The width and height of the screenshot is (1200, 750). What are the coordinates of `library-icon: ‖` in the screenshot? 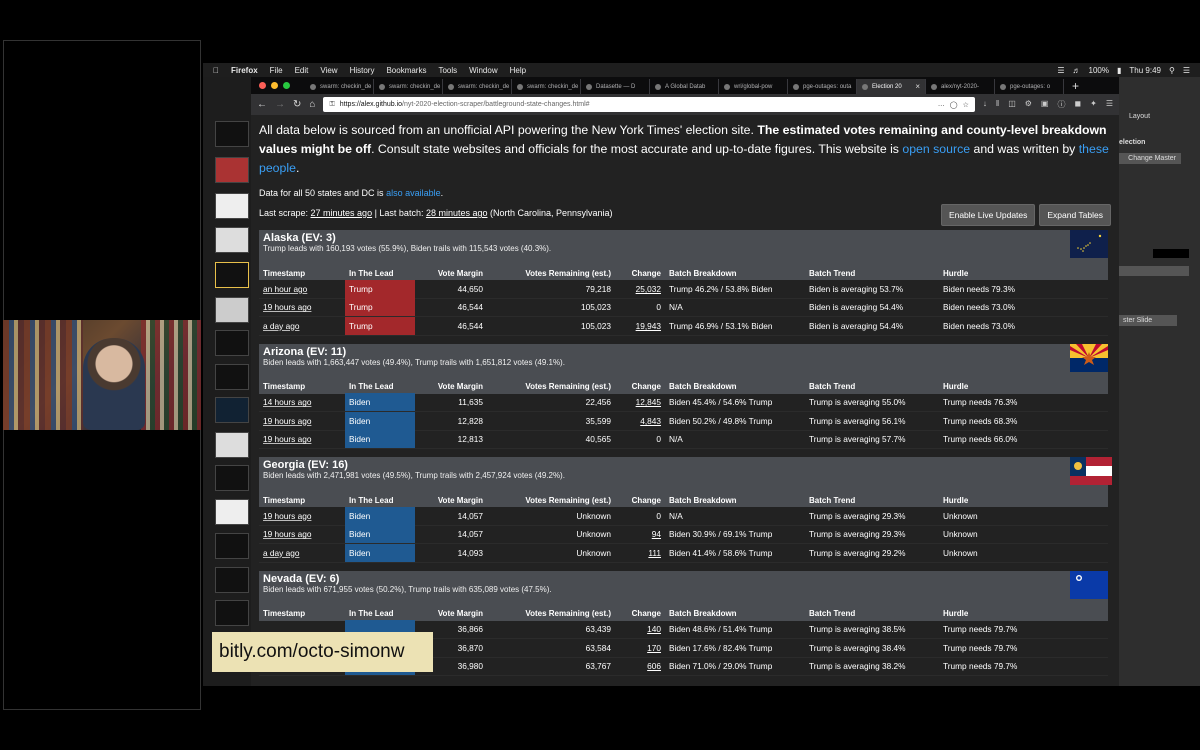 It's located at (997, 104).